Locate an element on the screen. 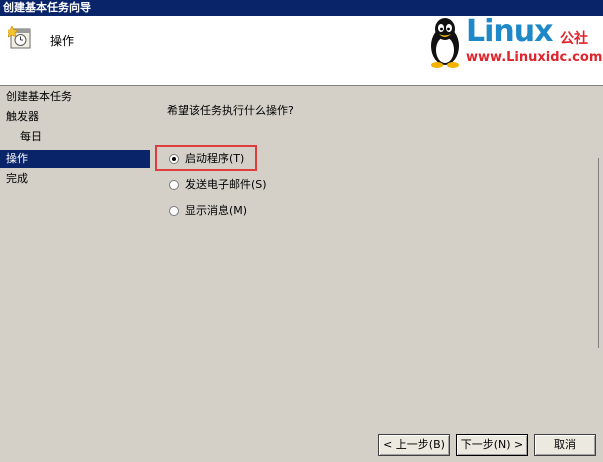 This screenshot has height=462, width=603. watermark-suffix: 公社 is located at coordinates (574, 39).